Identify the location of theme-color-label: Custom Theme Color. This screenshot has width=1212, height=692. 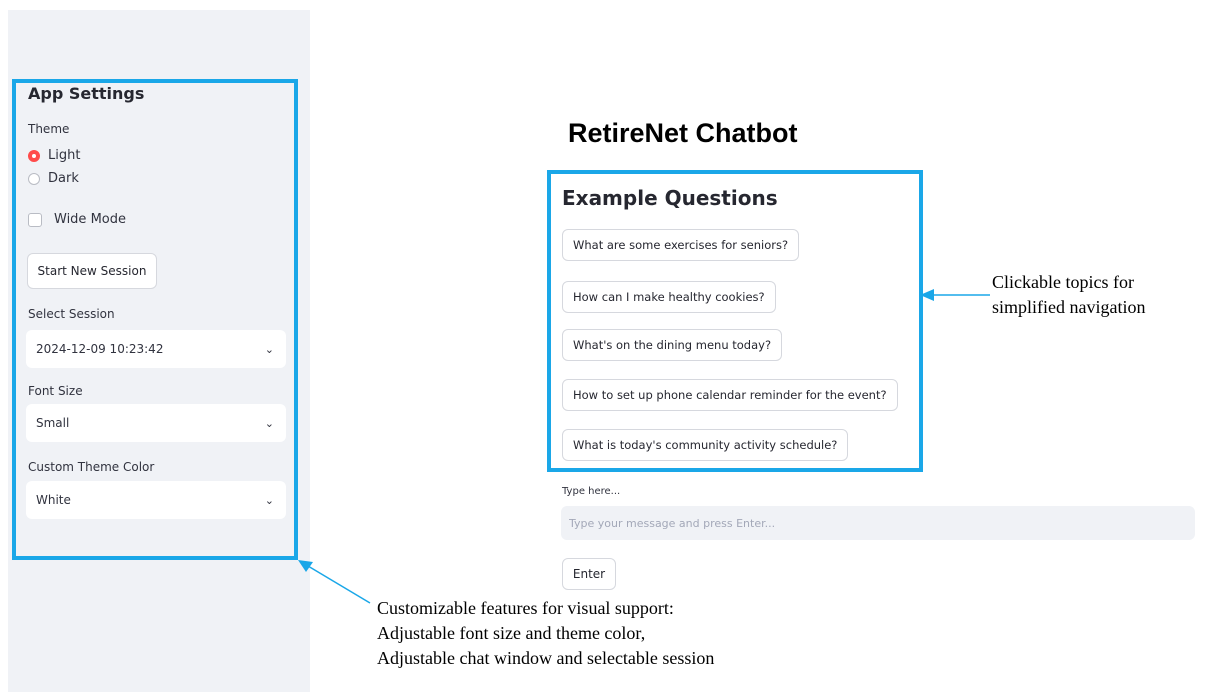
(91, 467).